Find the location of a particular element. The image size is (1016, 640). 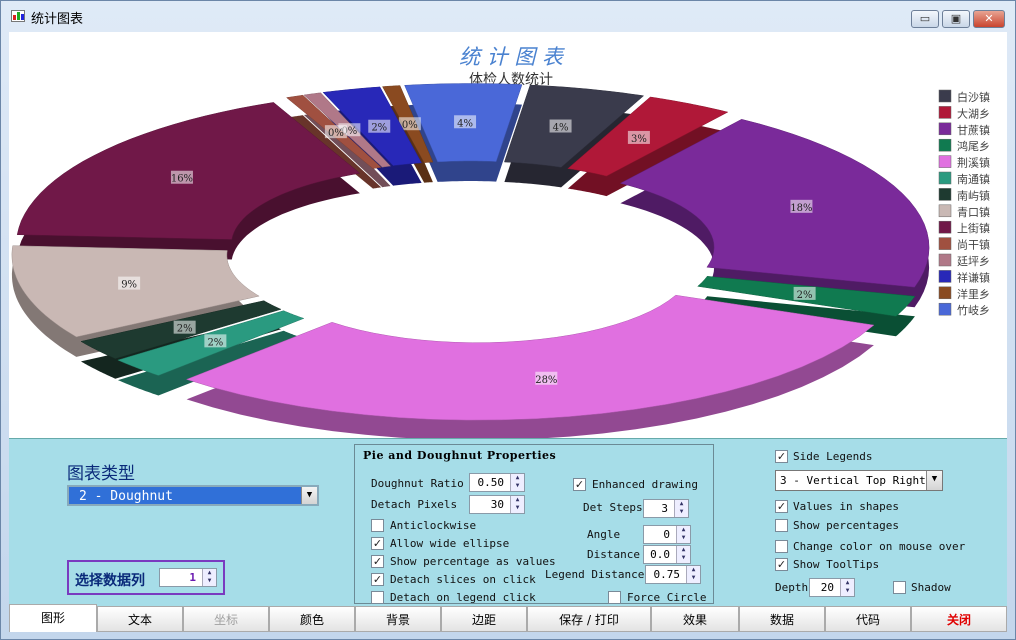

legend-label: 尚干镇 is located at coordinates (973, 245).